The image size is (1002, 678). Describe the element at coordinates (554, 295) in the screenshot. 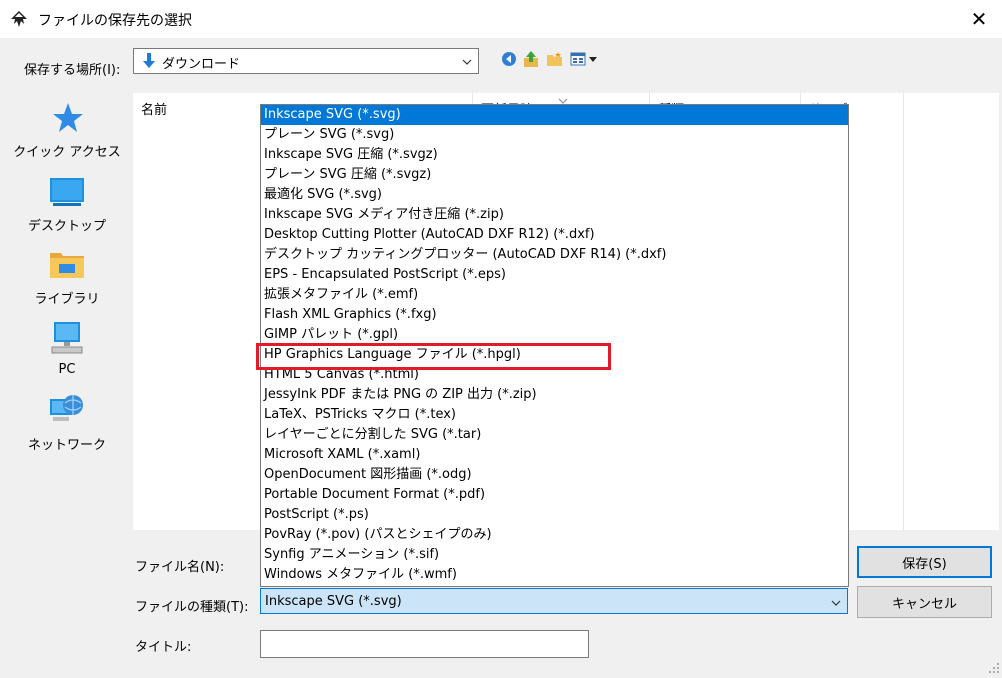

I see `dropdown-option: 拡張メタファイル (*.emf)` at that location.